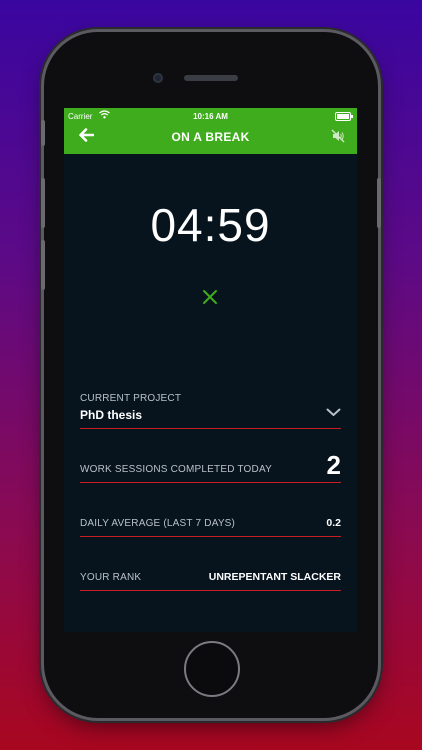 The height and width of the screenshot is (750, 422). I want to click on sessions-label: WORK SESSIONS COMPLETED TODAY, so click(176, 469).